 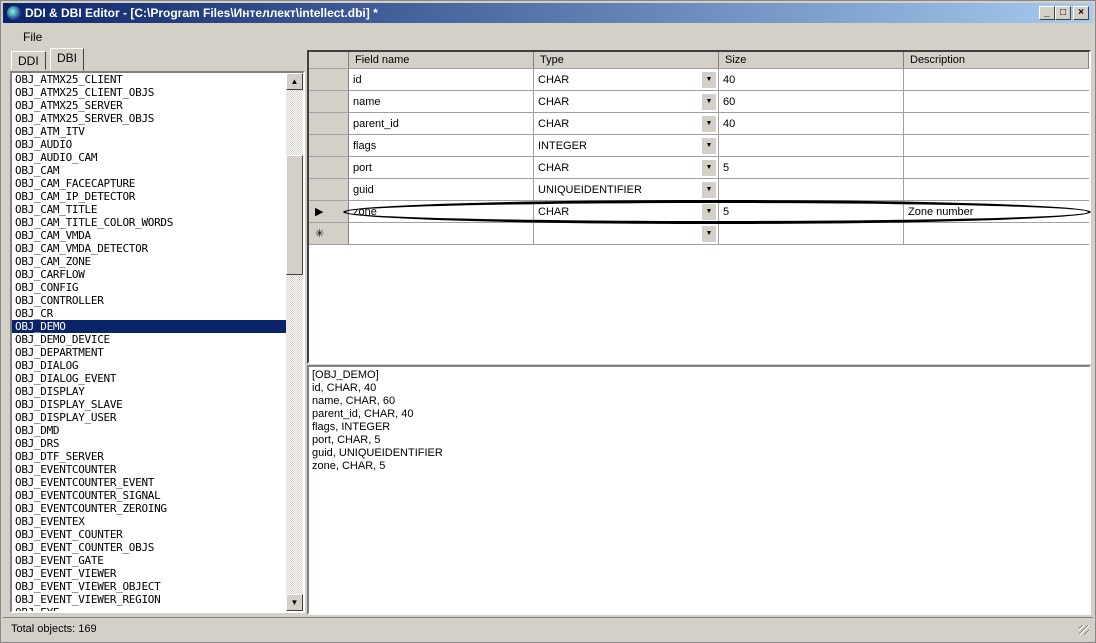 What do you see at coordinates (67, 59) in the screenshot?
I see `tab-dbi: DBI` at bounding box center [67, 59].